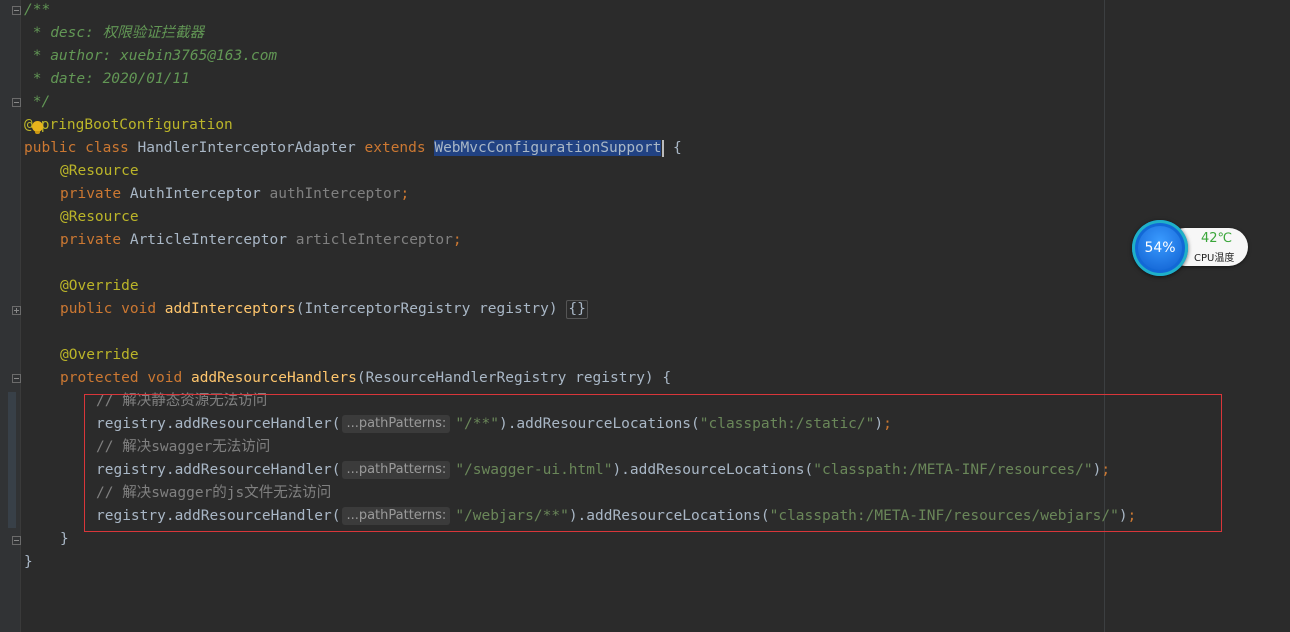 The width and height of the screenshot is (1290, 632). I want to click on code-line: * date: 2020/01/11, so click(107, 79).